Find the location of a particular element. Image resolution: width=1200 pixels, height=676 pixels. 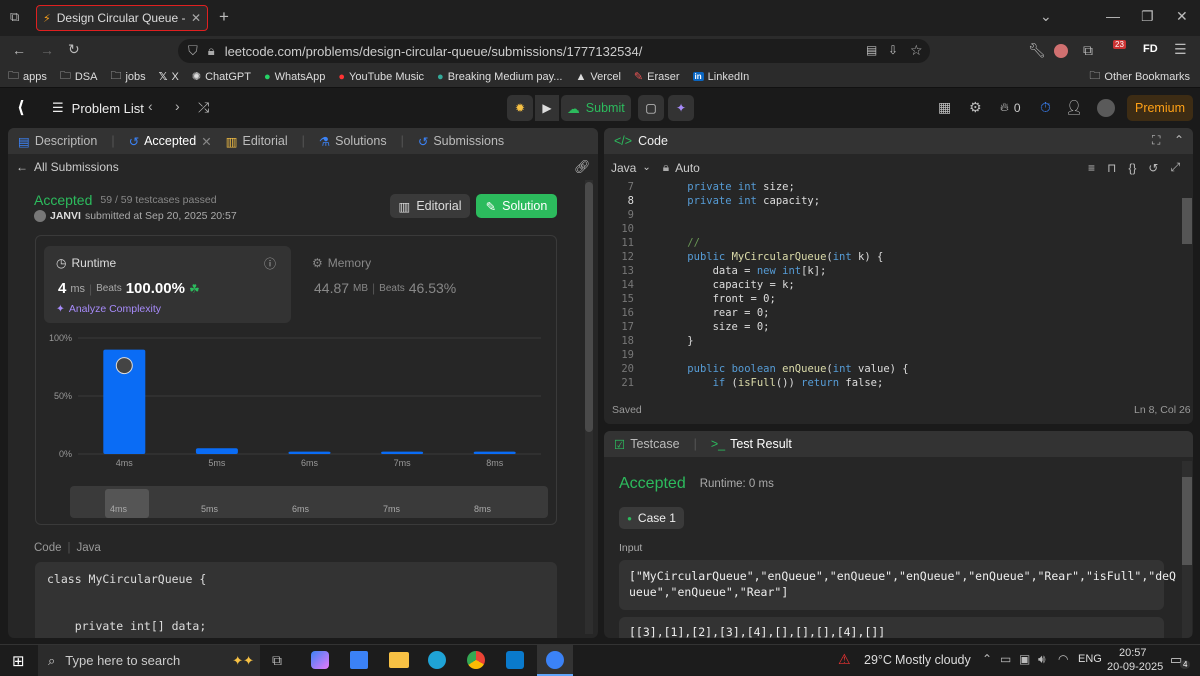

clock-date: 20-09-2025 is located at coordinates (1135, 667).